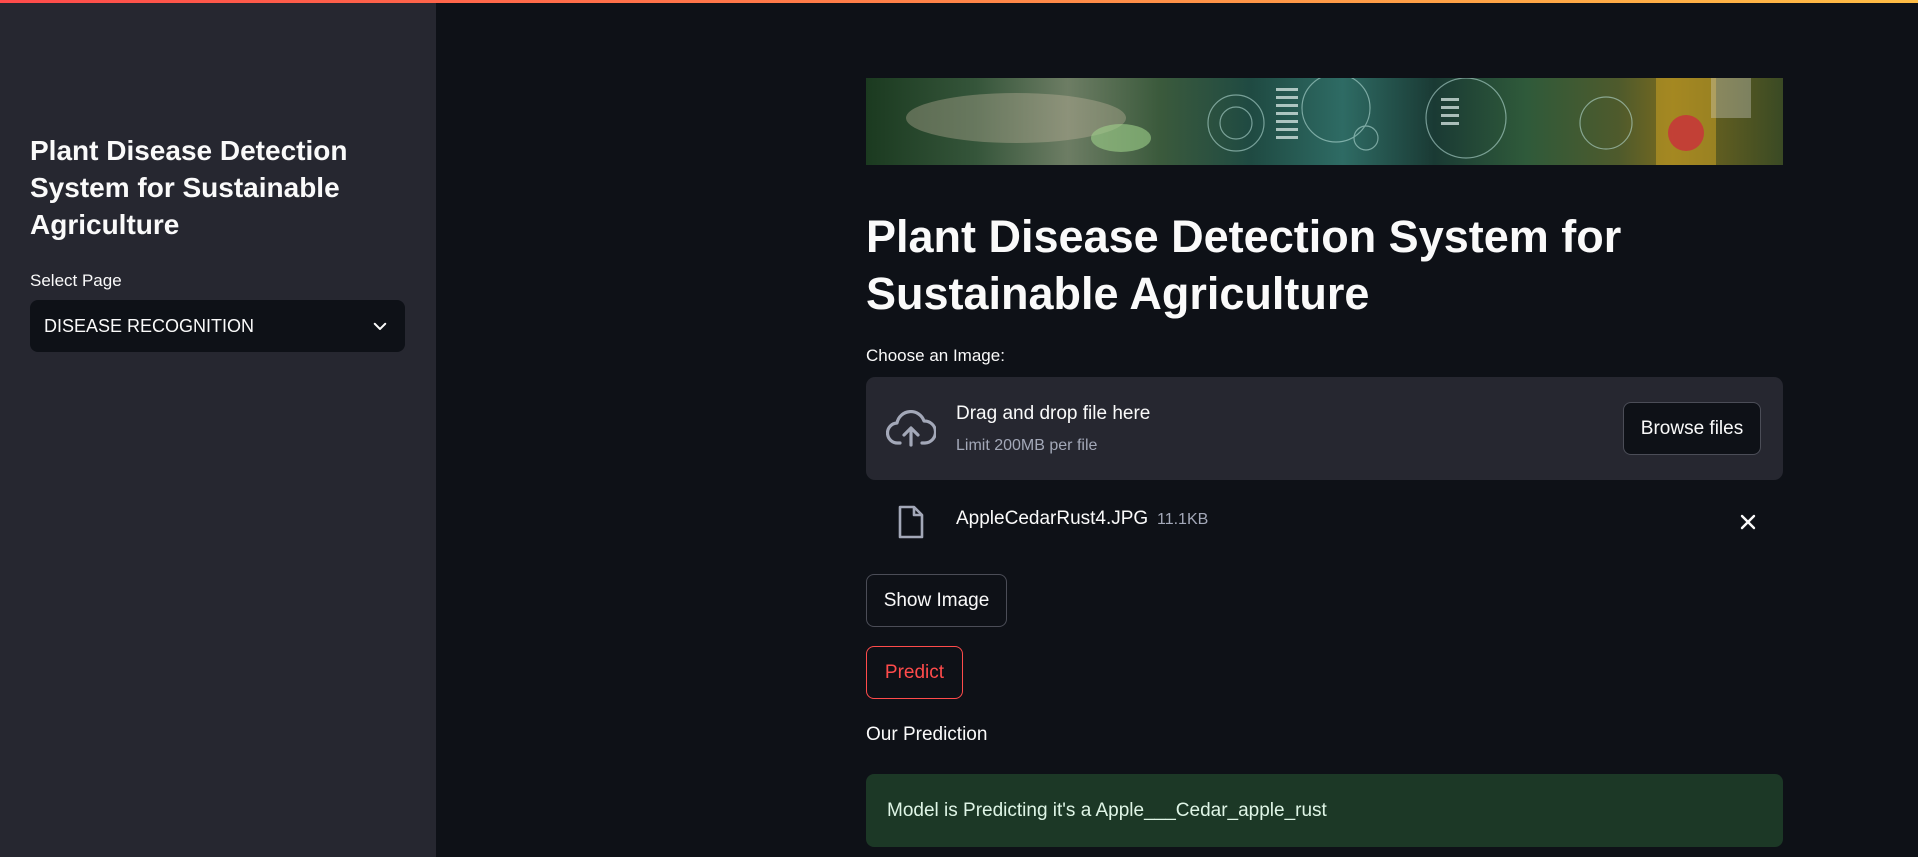 The width and height of the screenshot is (1918, 857). Describe the element at coordinates (927, 734) in the screenshot. I see `prediction-header: Our Prediction` at that location.